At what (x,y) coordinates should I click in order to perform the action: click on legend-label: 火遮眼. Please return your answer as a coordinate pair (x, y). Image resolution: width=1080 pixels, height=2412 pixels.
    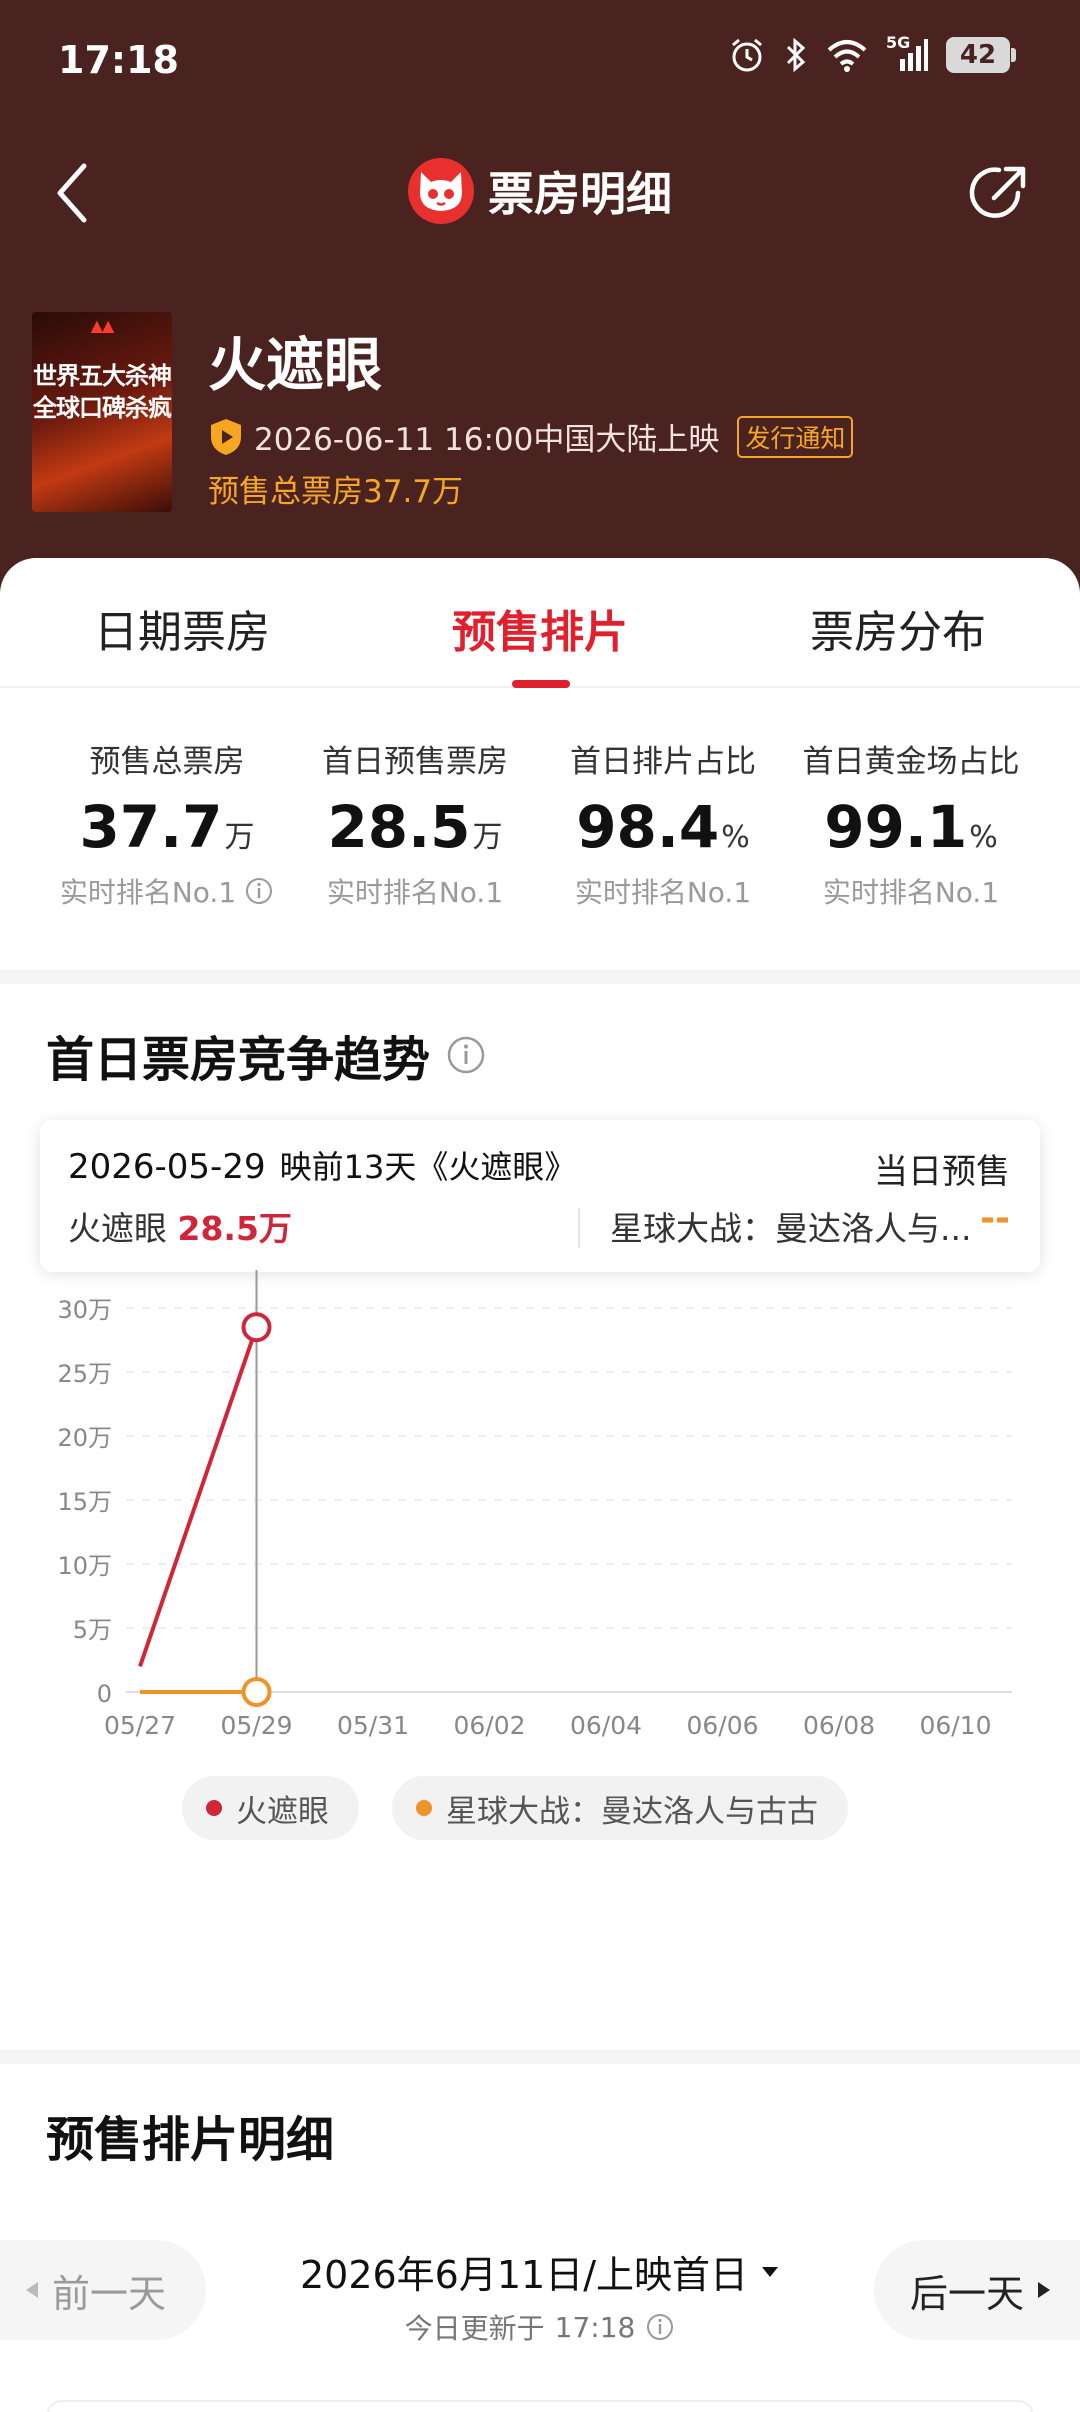
    Looking at the image, I should click on (282, 1811).